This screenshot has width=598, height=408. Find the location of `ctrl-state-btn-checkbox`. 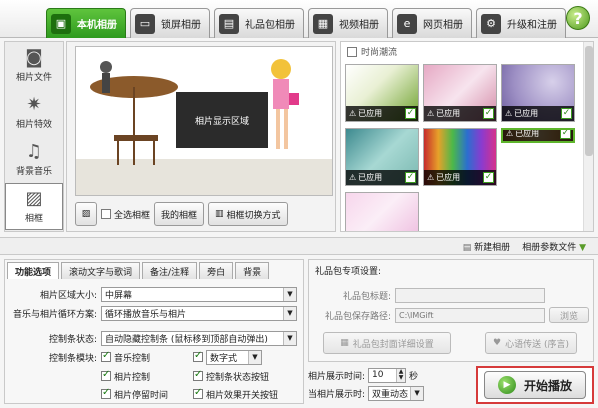

ctrl-state-btn-checkbox is located at coordinates (198, 375).